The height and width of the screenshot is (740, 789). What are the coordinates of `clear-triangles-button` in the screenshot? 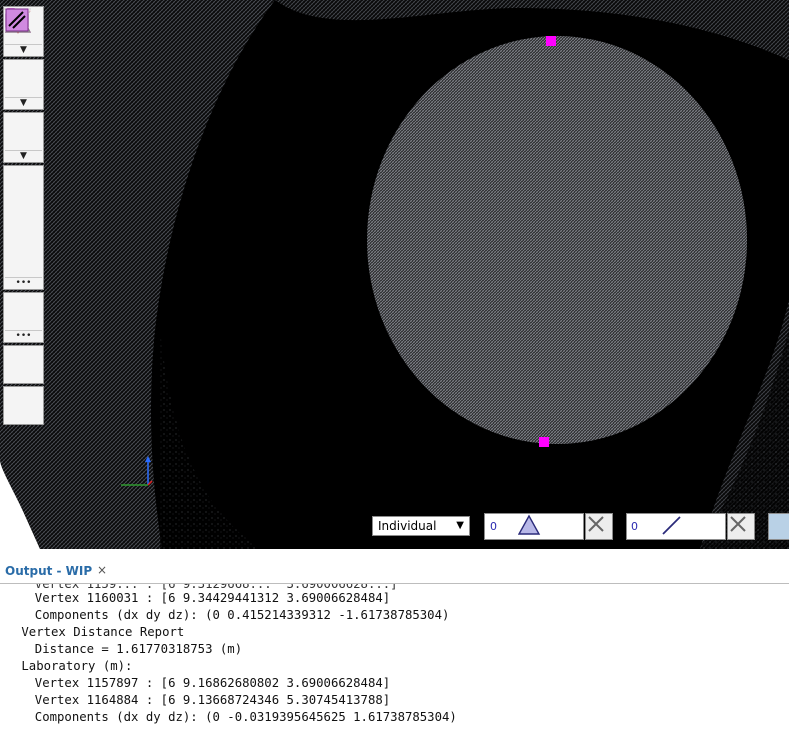 It's located at (599, 526).